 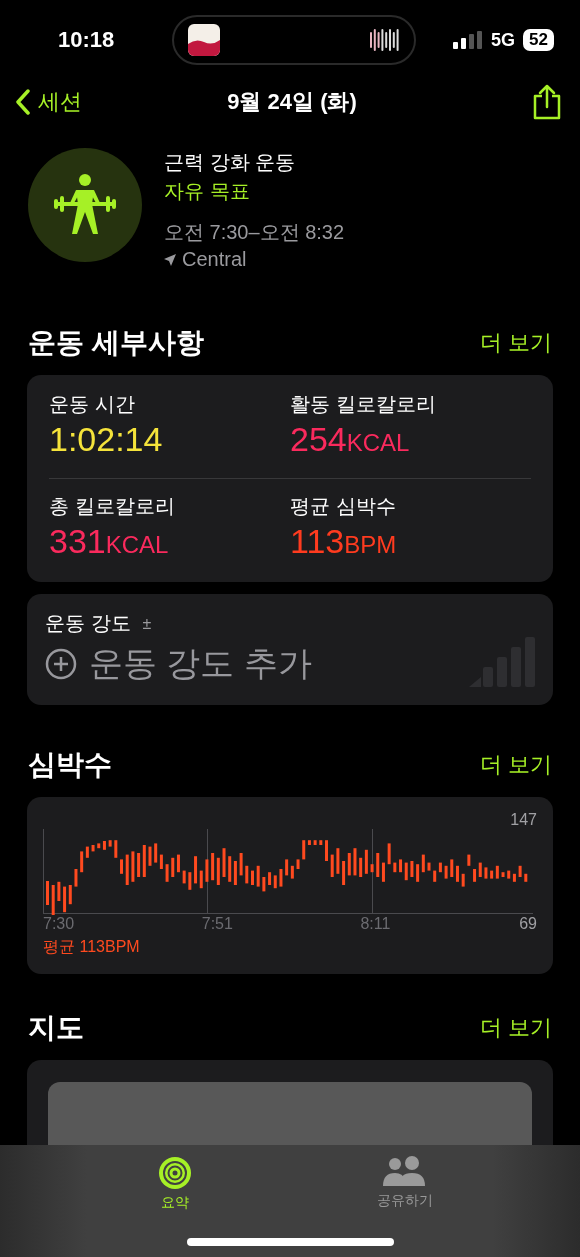 I want to click on min-value-label: 69, so click(x=528, y=924).